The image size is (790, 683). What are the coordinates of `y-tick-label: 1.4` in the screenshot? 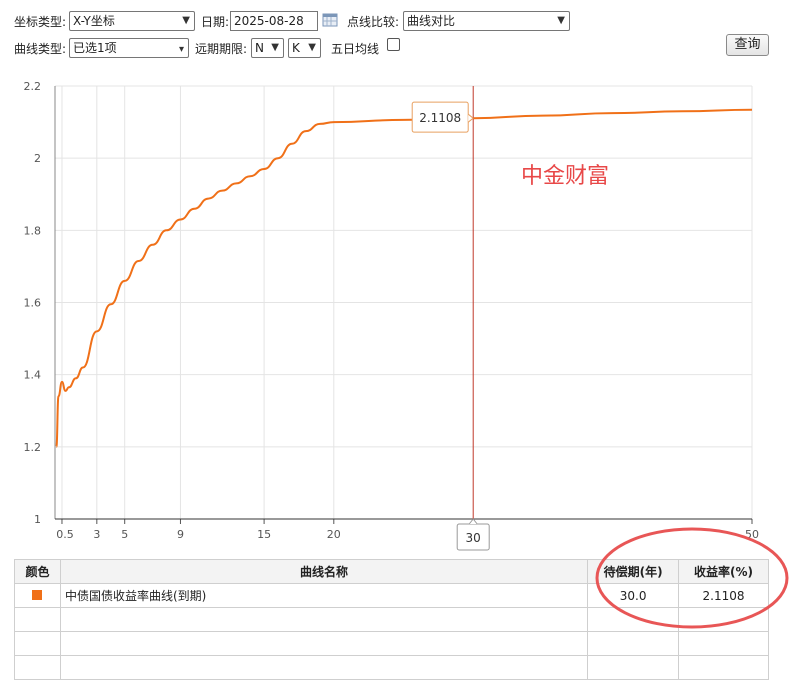 It's located at (33, 375).